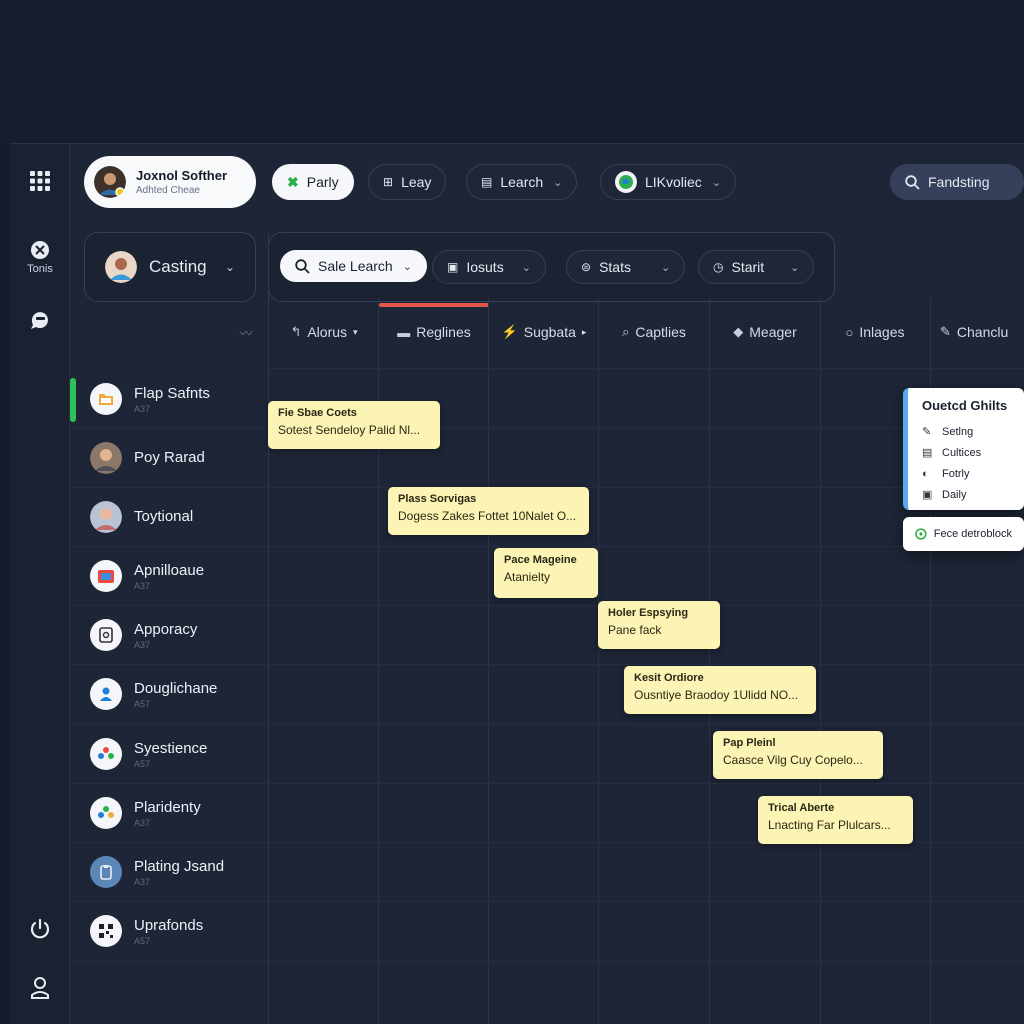 This screenshot has height=1024, width=1024. Describe the element at coordinates (927, 432) in the screenshot. I see `edit-icon: ✎` at that location.